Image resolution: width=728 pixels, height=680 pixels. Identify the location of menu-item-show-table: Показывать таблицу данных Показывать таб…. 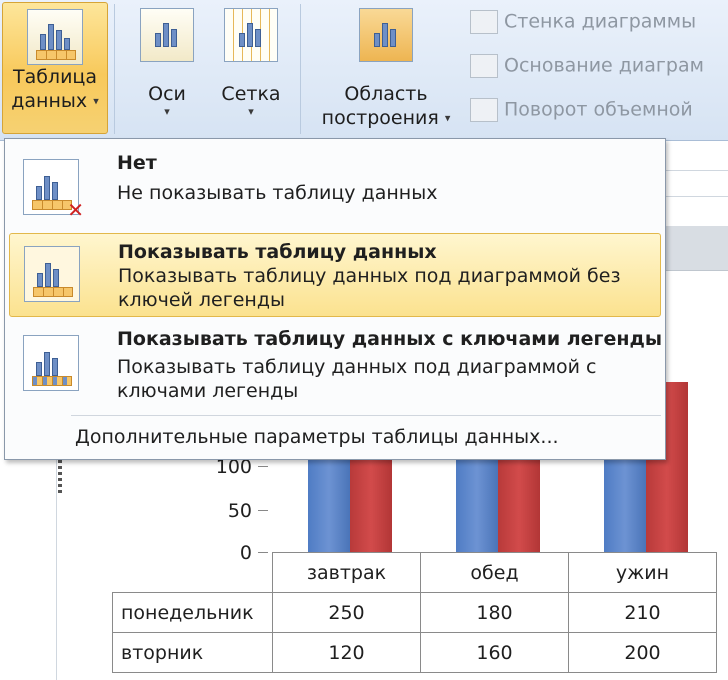
(335, 275).